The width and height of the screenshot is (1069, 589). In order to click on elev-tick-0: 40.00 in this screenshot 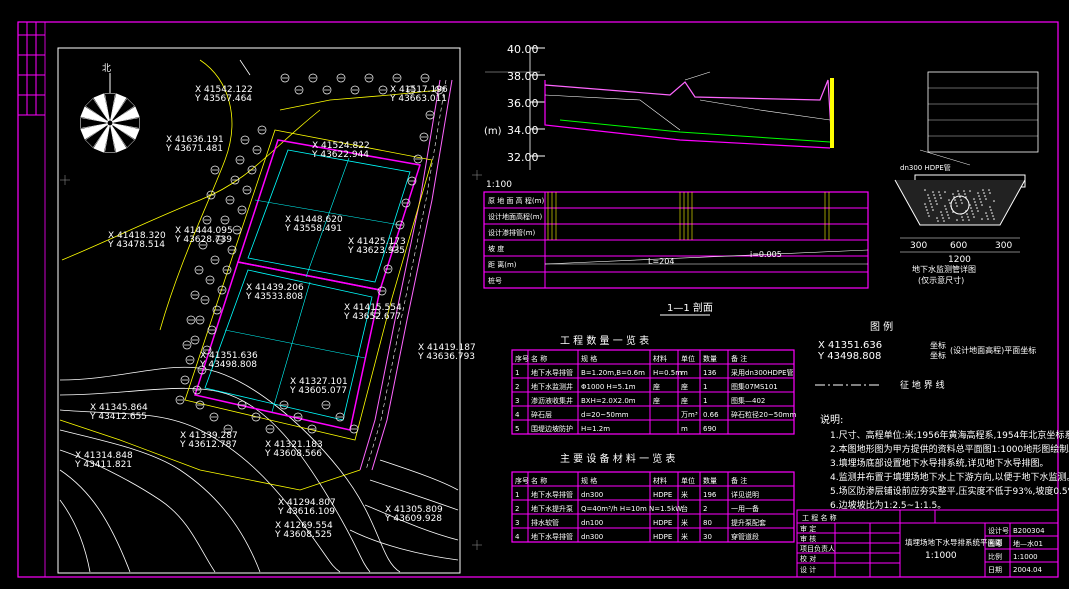, I will do `click(523, 49)`.